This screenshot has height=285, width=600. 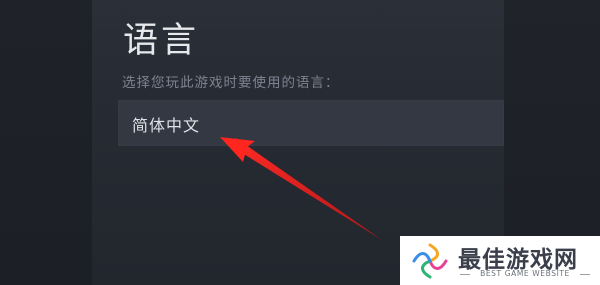 I want to click on selected-language-label: 简体中文, so click(x=166, y=125).